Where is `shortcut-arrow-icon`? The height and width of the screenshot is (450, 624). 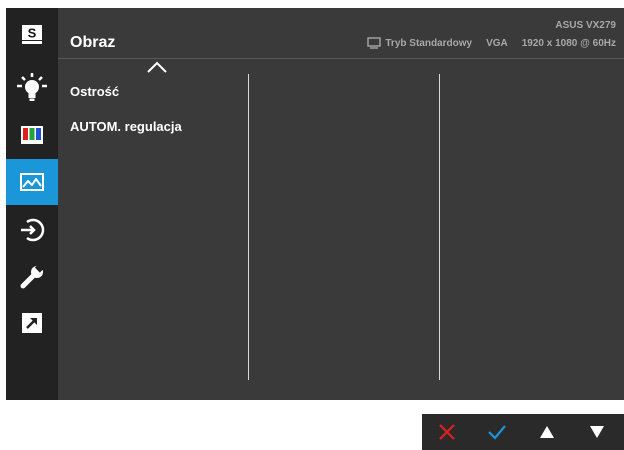 shortcut-arrow-icon is located at coordinates (32, 323).